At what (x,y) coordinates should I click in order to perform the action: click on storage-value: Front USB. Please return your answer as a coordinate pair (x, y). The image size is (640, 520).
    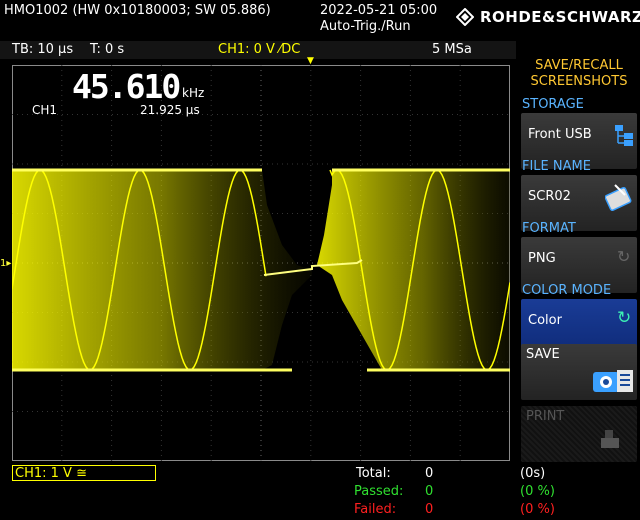
    Looking at the image, I should click on (560, 134).